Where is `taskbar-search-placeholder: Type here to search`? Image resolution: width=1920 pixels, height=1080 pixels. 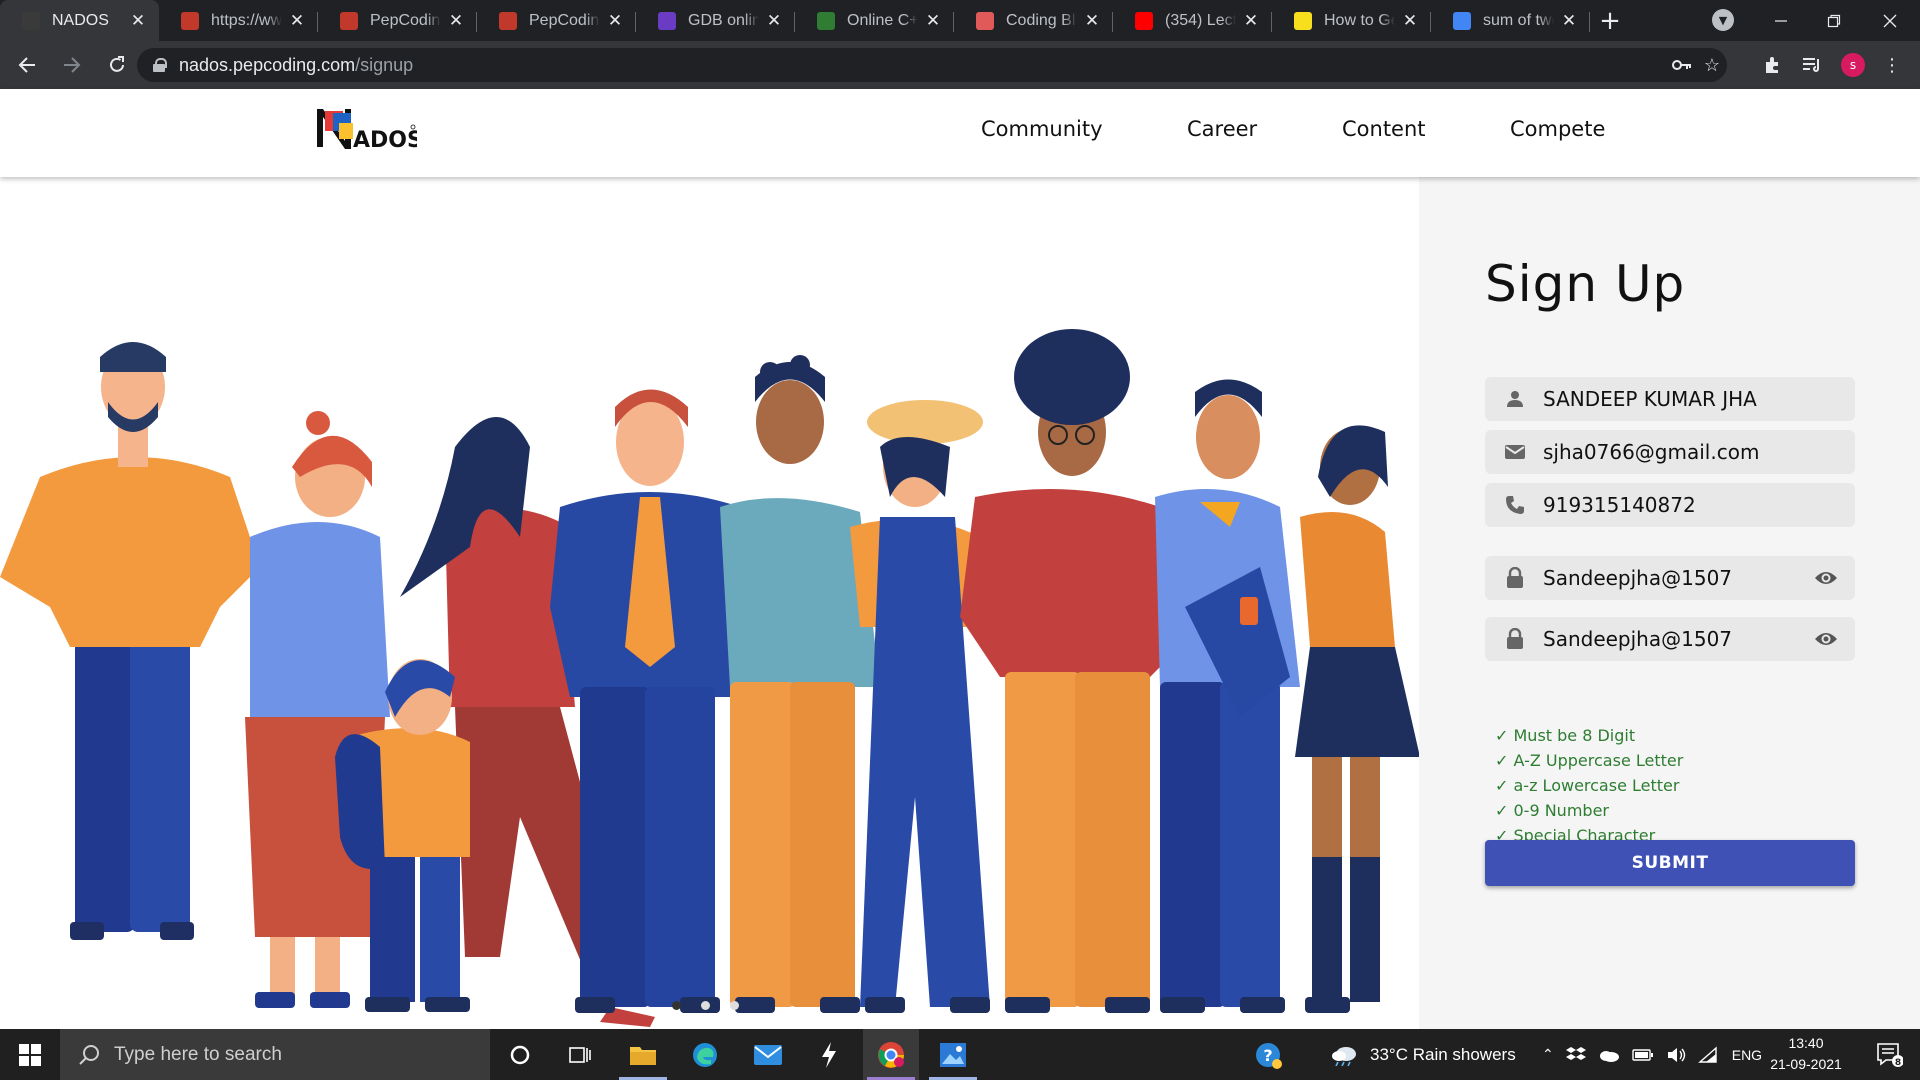
taskbar-search-placeholder: Type here to search is located at coordinates (198, 1054).